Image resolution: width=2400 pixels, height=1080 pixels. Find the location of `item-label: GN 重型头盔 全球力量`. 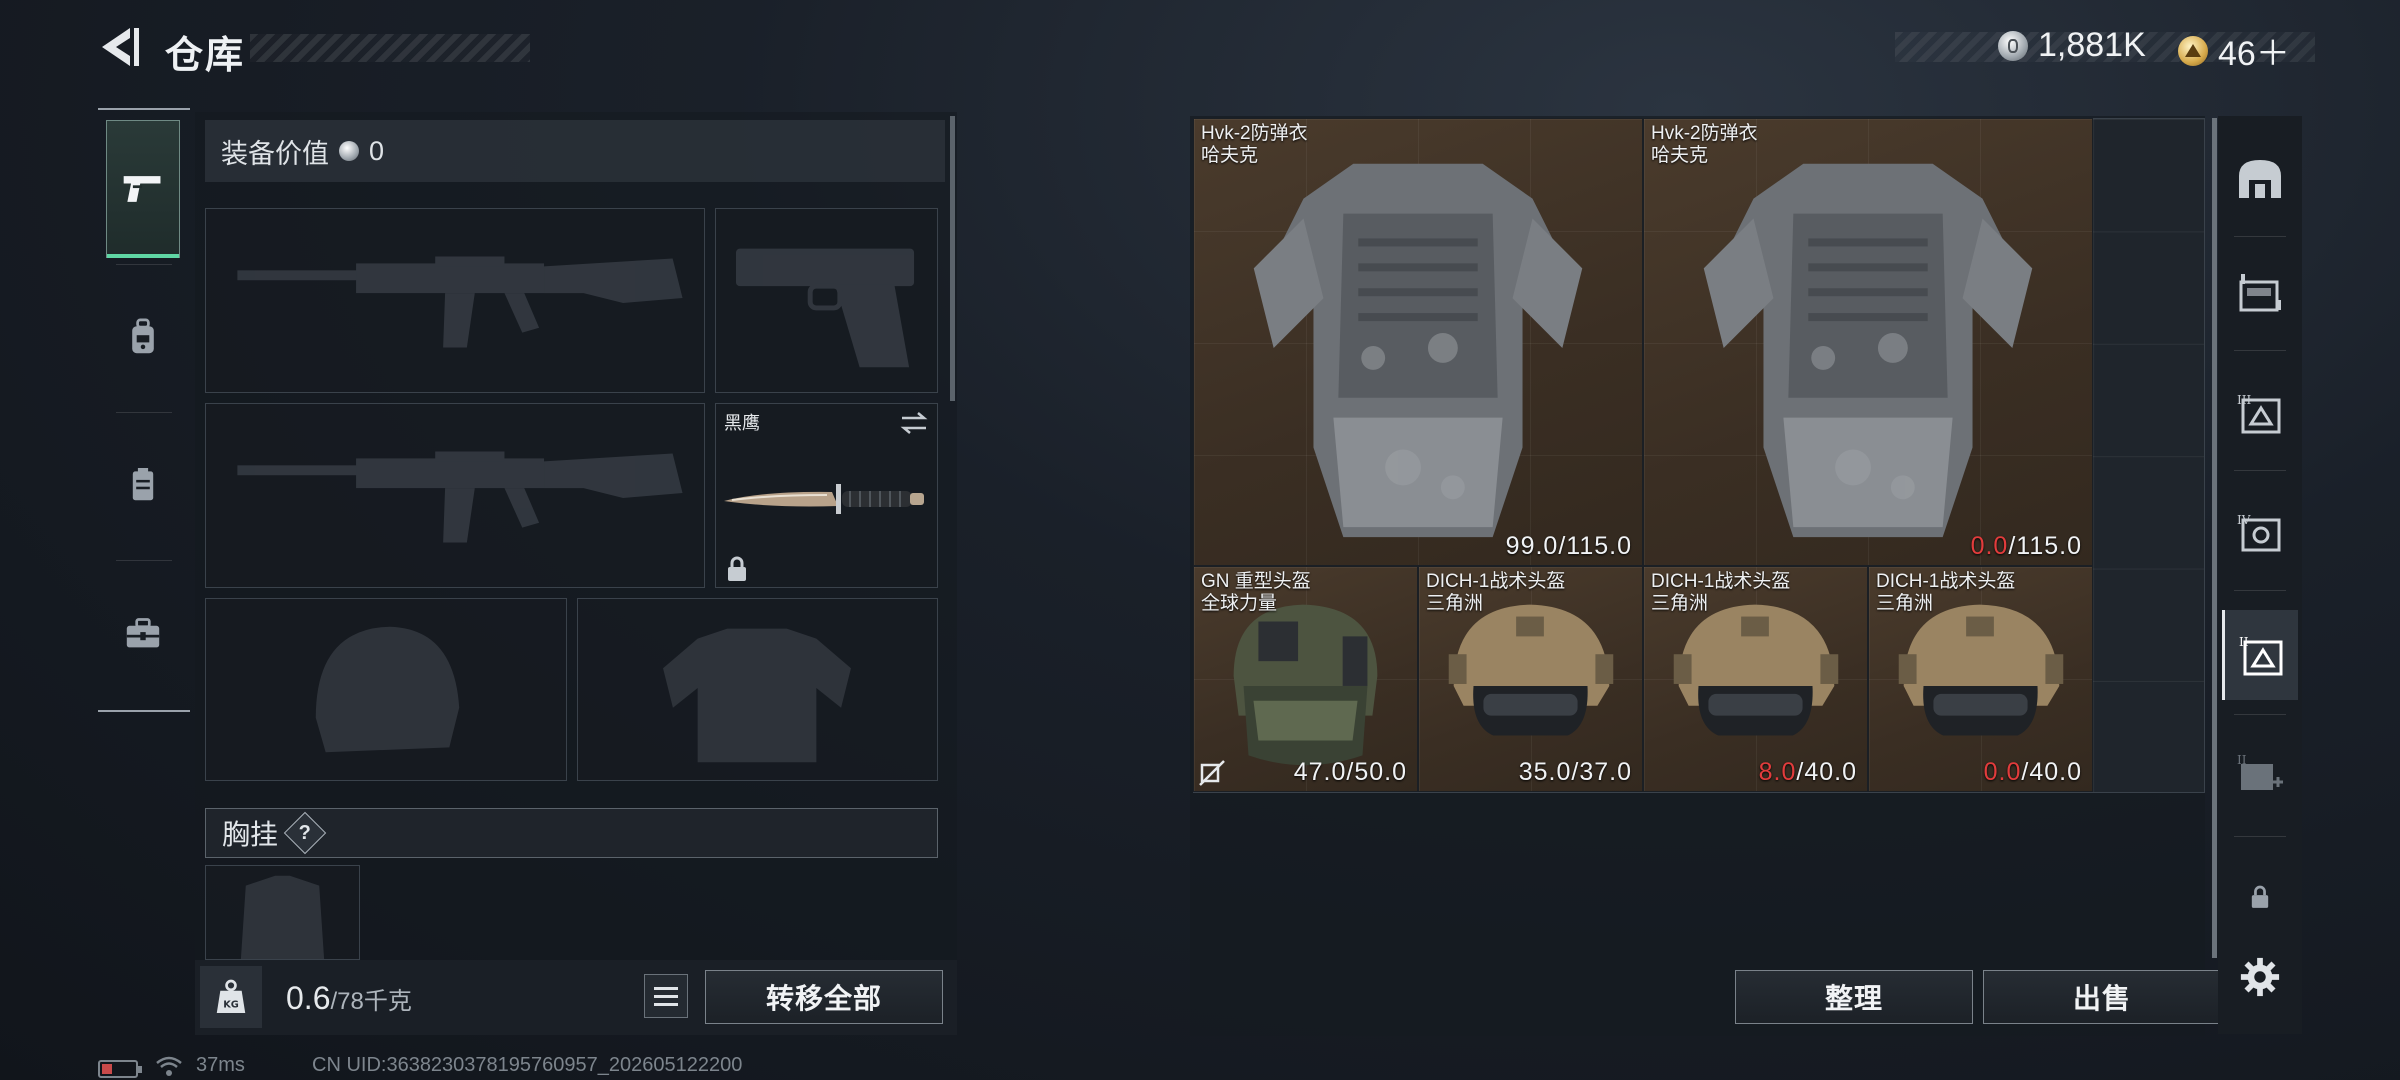

item-label: GN 重型头盔 全球力量 is located at coordinates (1256, 593).